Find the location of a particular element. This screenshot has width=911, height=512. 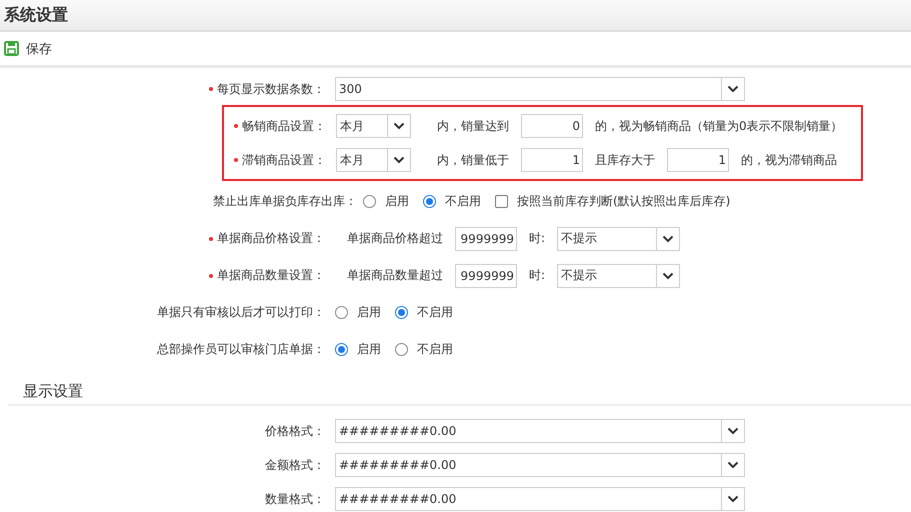

field-label: 数量格式： is located at coordinates (295, 499).